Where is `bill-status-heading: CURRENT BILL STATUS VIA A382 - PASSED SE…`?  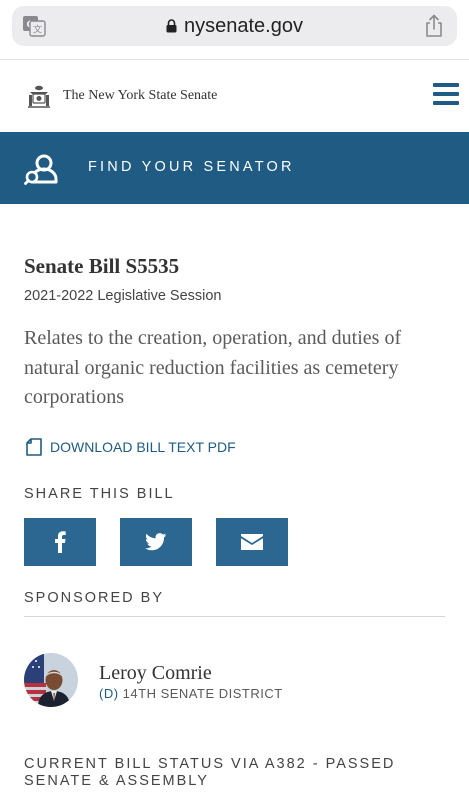 bill-status-heading: CURRENT BILL STATUS VIA A382 - PASSED SE… is located at coordinates (210, 772).